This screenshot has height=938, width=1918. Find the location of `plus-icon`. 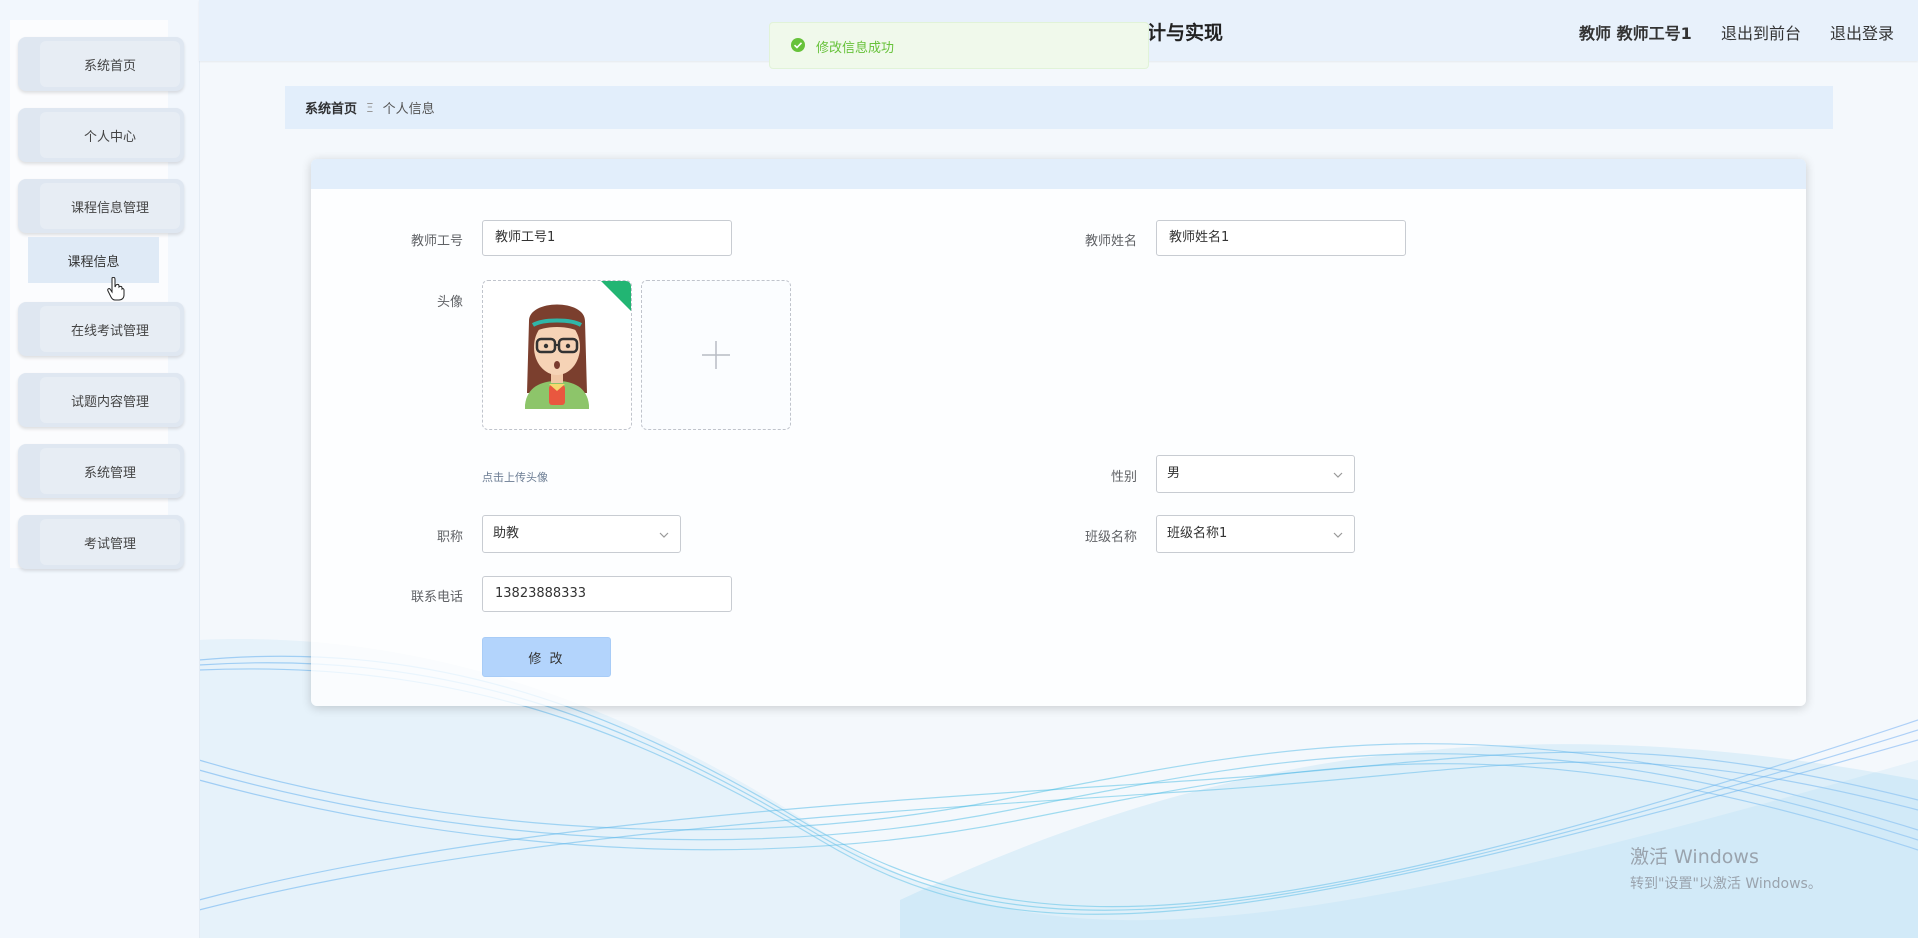

plus-icon is located at coordinates (716, 355).